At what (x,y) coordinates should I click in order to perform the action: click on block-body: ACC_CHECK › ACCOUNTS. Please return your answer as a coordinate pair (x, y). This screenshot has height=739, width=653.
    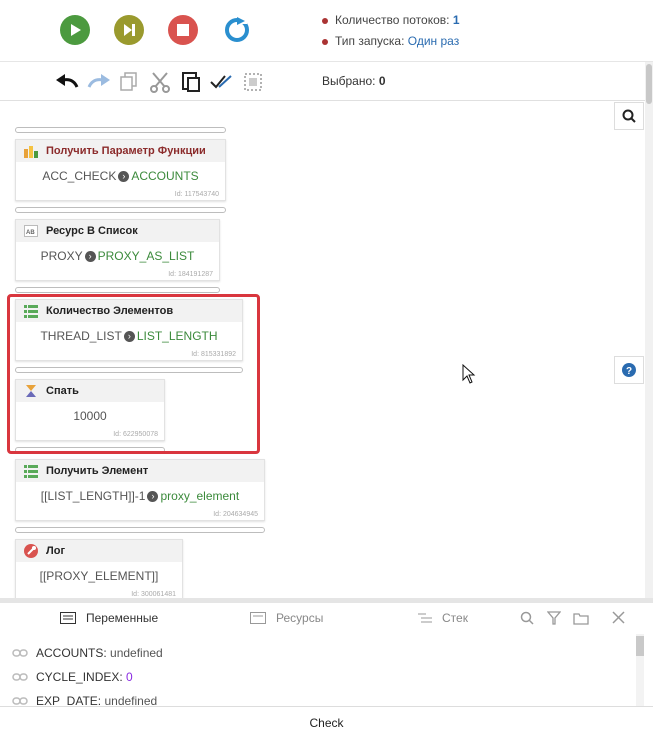
    Looking at the image, I should click on (120, 172).